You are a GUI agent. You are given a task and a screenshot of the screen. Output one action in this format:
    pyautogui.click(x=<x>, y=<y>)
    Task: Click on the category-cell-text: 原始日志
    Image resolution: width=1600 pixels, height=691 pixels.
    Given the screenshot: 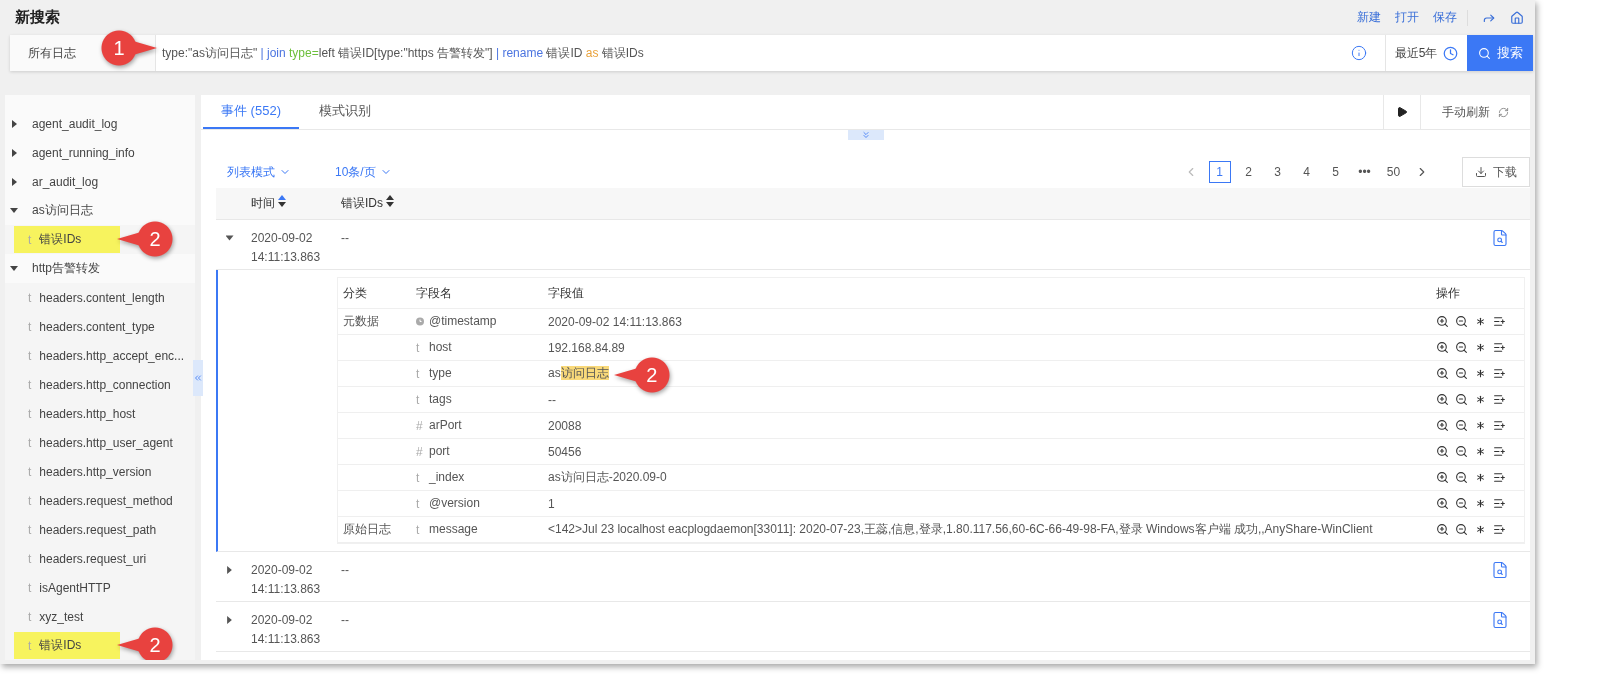 What is the action you would take?
    pyautogui.click(x=367, y=529)
    